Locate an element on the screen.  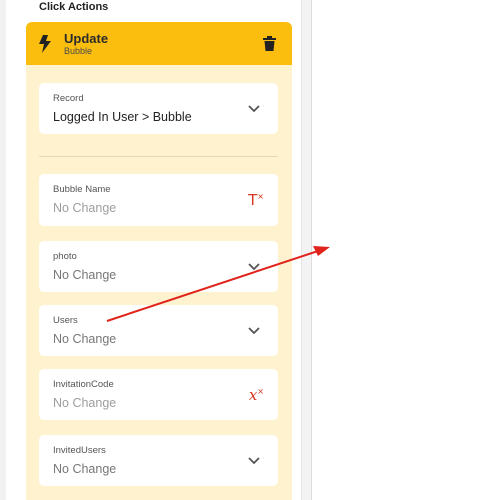
fx-variable-icon: x× is located at coordinates (256, 395).